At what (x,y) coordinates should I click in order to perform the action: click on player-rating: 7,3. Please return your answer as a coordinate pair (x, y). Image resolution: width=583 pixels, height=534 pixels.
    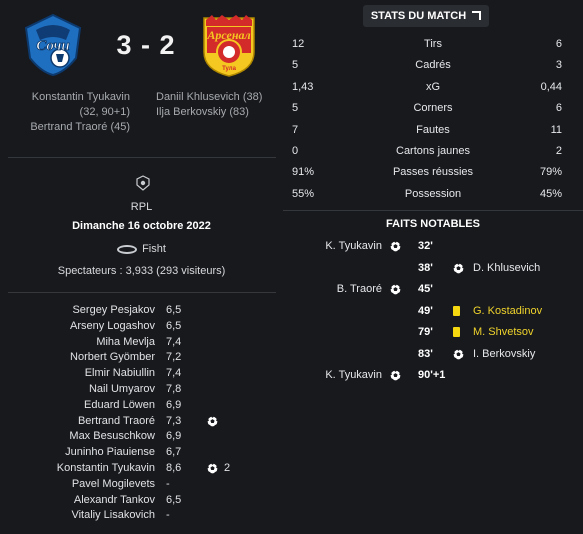
    Looking at the image, I should click on (174, 420).